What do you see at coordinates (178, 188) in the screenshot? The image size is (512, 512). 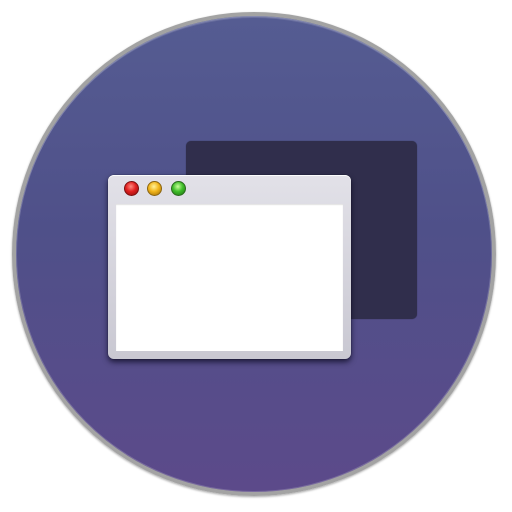 I see `zoom-dot-icon` at bounding box center [178, 188].